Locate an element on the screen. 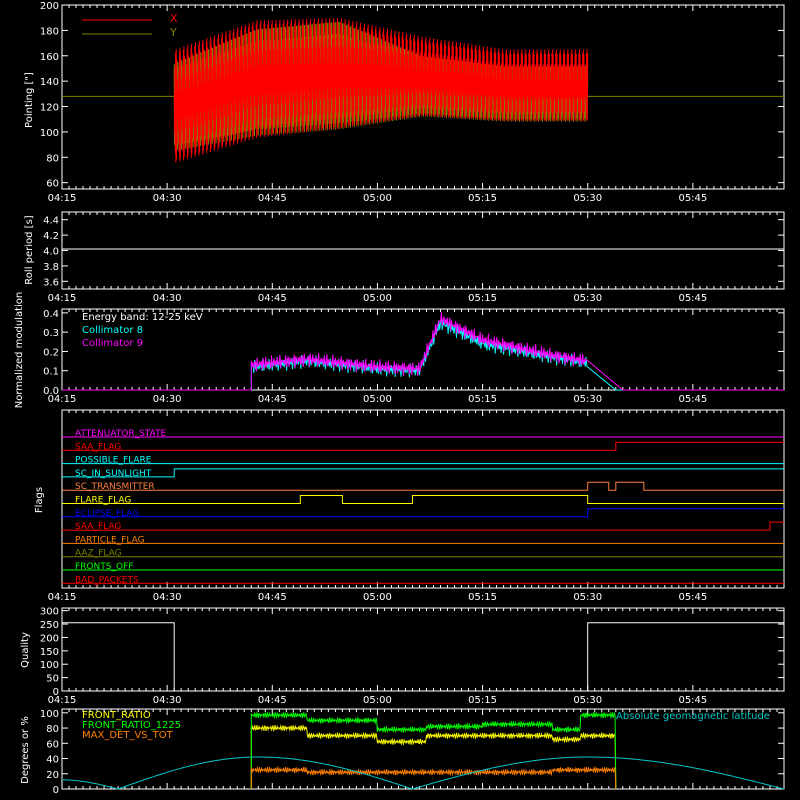  legend-y-label: Y is located at coordinates (173, 32).